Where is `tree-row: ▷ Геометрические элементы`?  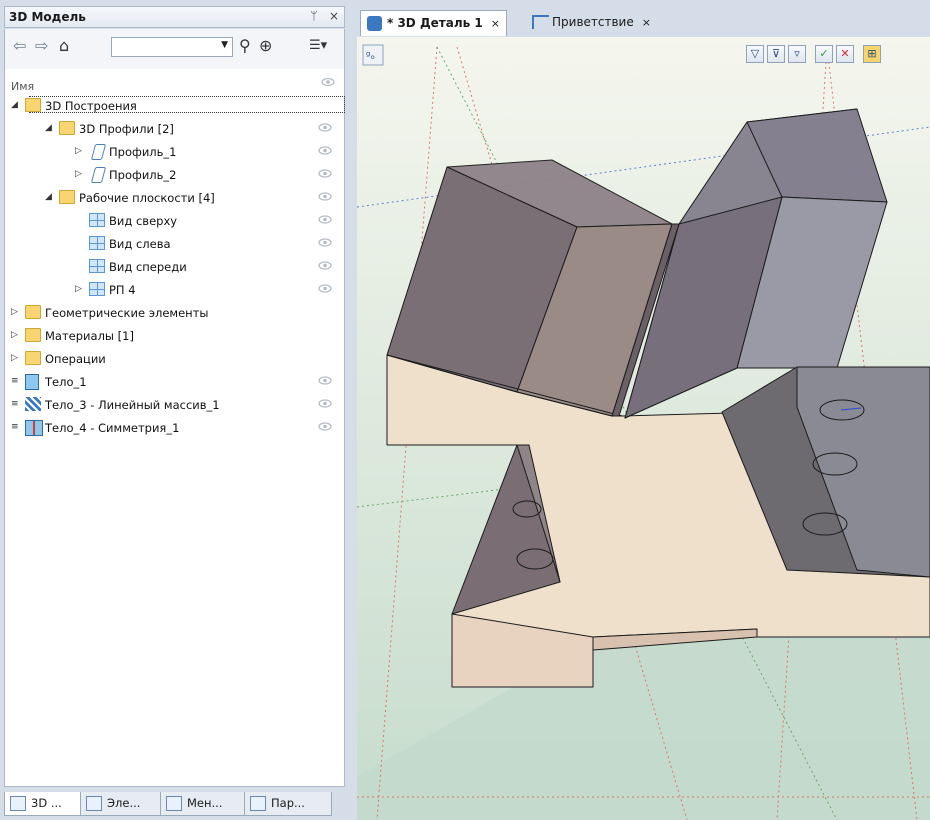 tree-row: ▷ Геометрические элементы is located at coordinates (174, 312).